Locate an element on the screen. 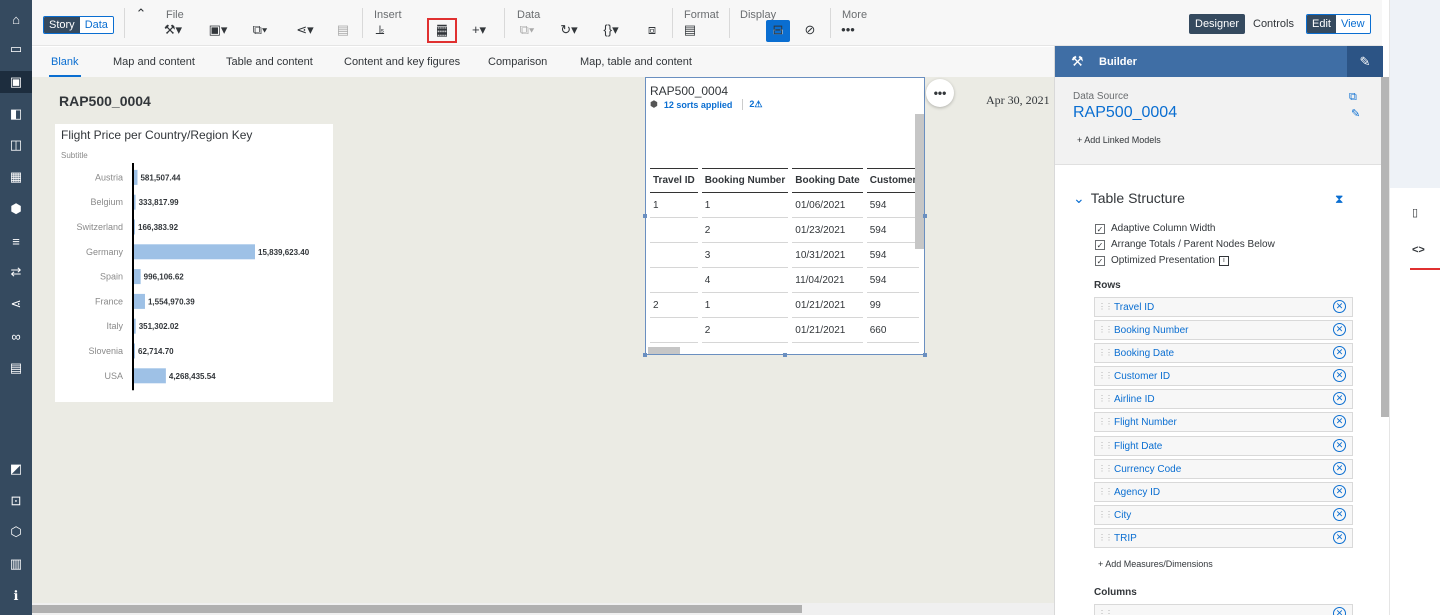 Image resolution: width=1440 pixels, height=615 pixels. designer-button: Designer is located at coordinates (1217, 24).